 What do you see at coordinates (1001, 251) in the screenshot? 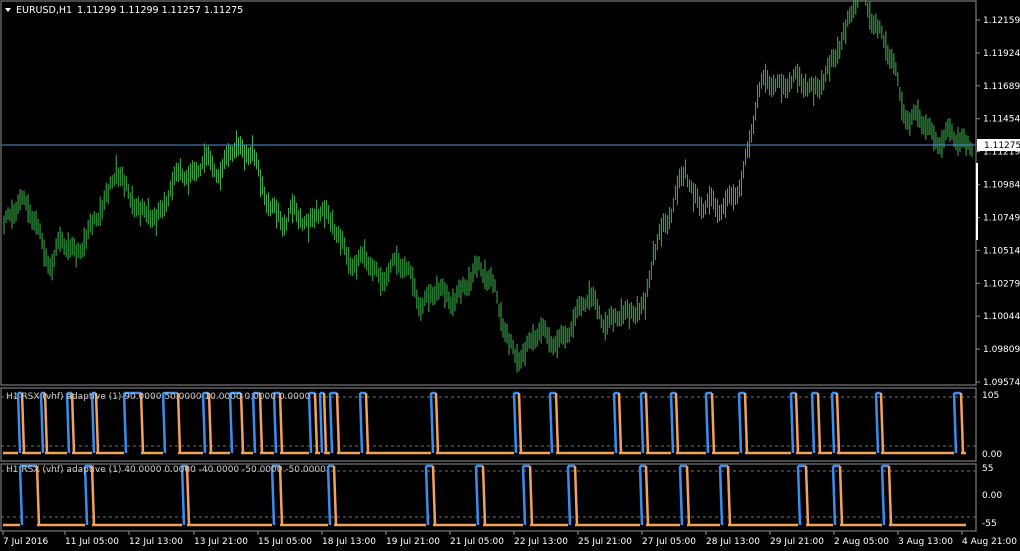
I see `price-tick-label: 1.10514` at bounding box center [1001, 251].